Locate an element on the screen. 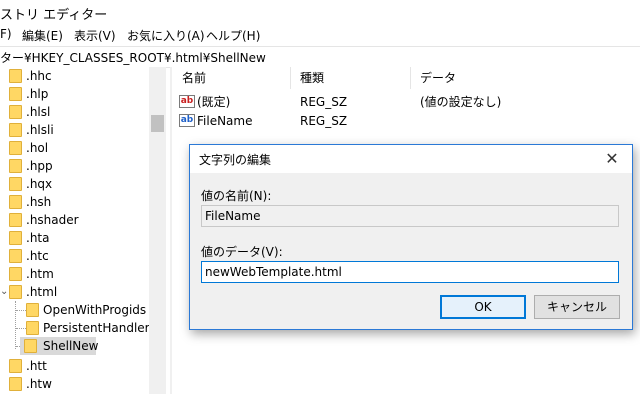 This screenshot has height=394, width=640. tree-item-label: .hlsl is located at coordinates (38, 112).